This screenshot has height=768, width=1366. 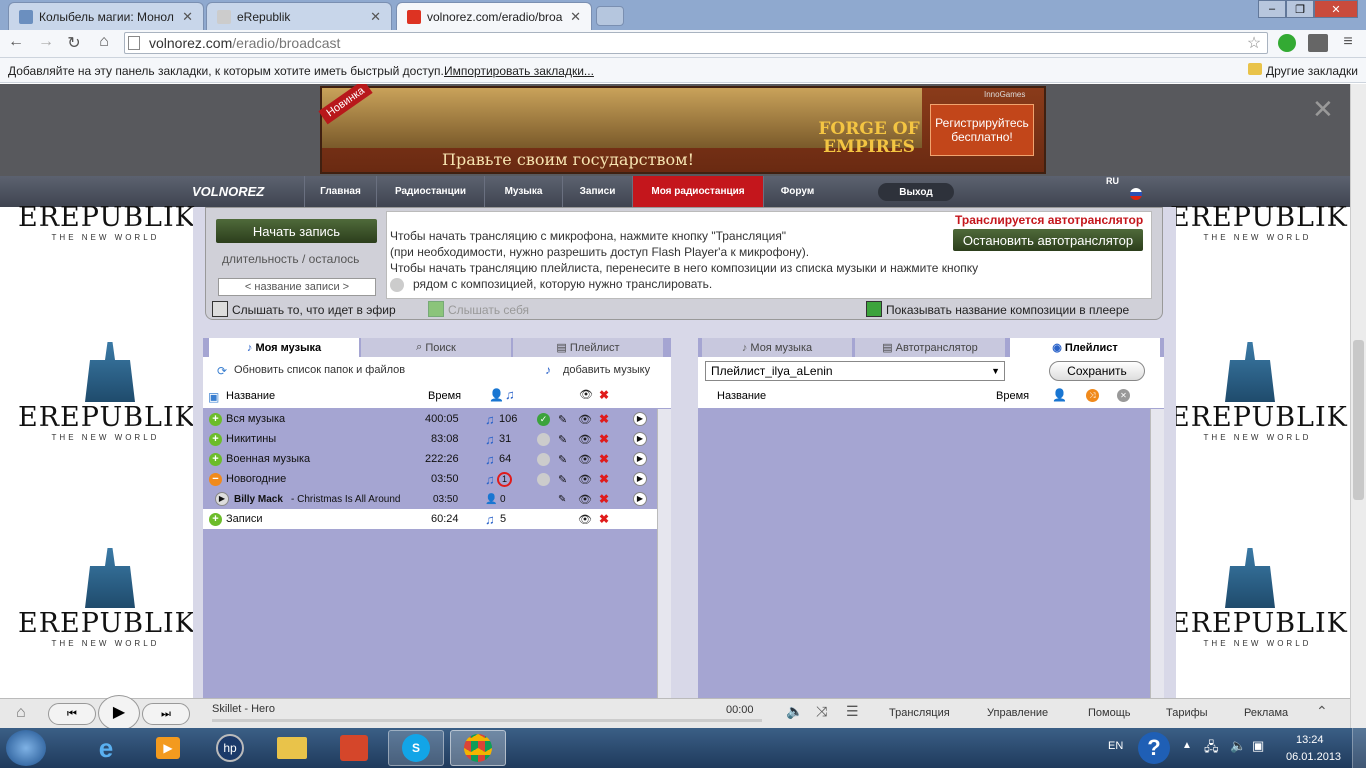 I want to click on close-ad-icon: ✕, so click(x=1323, y=109).